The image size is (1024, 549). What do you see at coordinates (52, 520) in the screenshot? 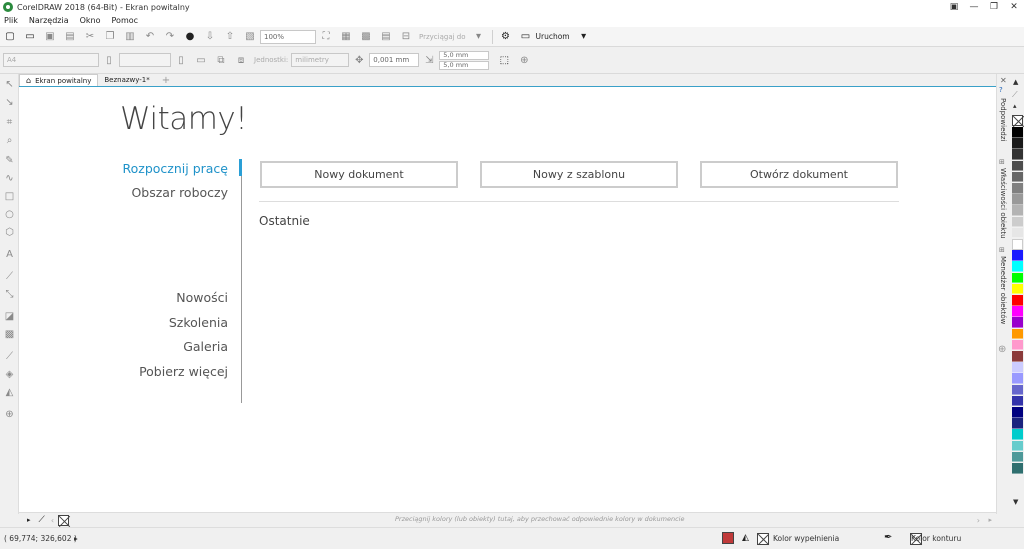
I see `doc-palette-scroll-left-icon: ‹` at bounding box center [52, 520].